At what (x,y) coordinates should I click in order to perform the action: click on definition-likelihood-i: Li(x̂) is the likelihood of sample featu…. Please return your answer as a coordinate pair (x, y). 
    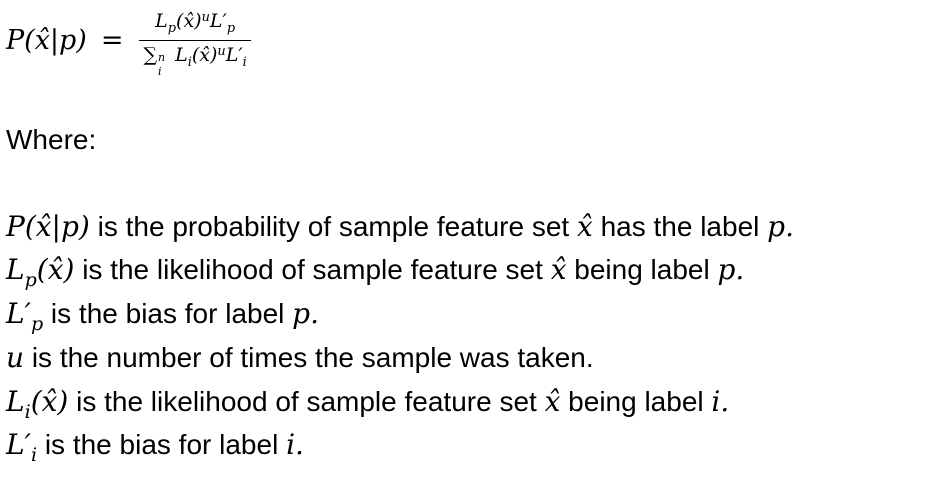
    Looking at the image, I should click on (368, 404).